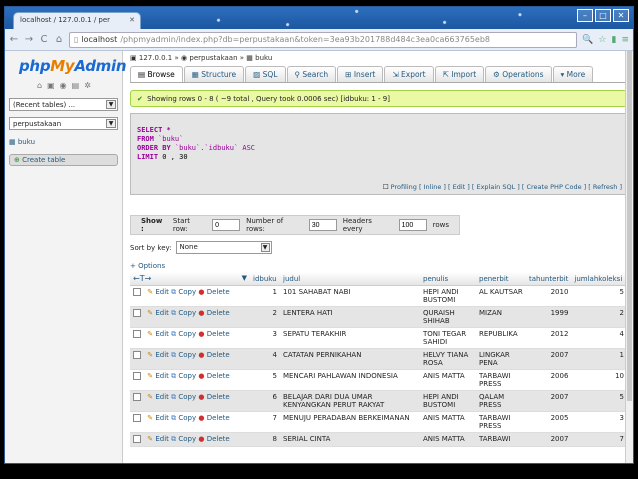 The height and width of the screenshot is (479, 638). What do you see at coordinates (63, 104) in the screenshot?
I see `recent-tables-select: (Recent tables) ... ▼` at bounding box center [63, 104].